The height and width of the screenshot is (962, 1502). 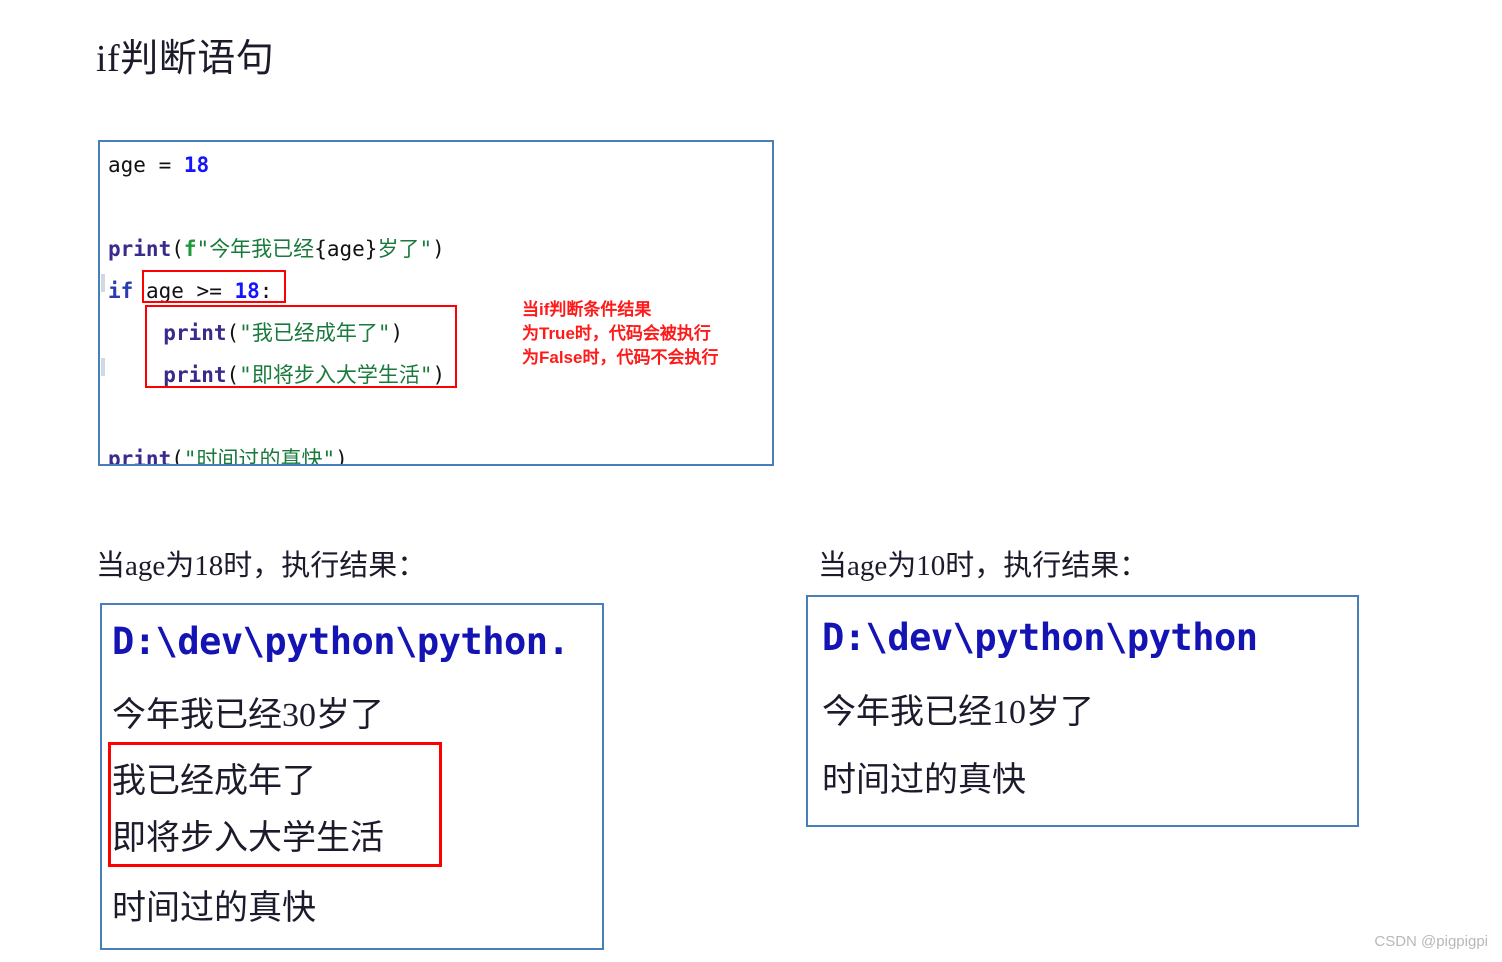 I want to click on console-output-age-10: D:\dev\python\python 今年我已经10岁了 时间过的真快, so click(x=1082, y=711).